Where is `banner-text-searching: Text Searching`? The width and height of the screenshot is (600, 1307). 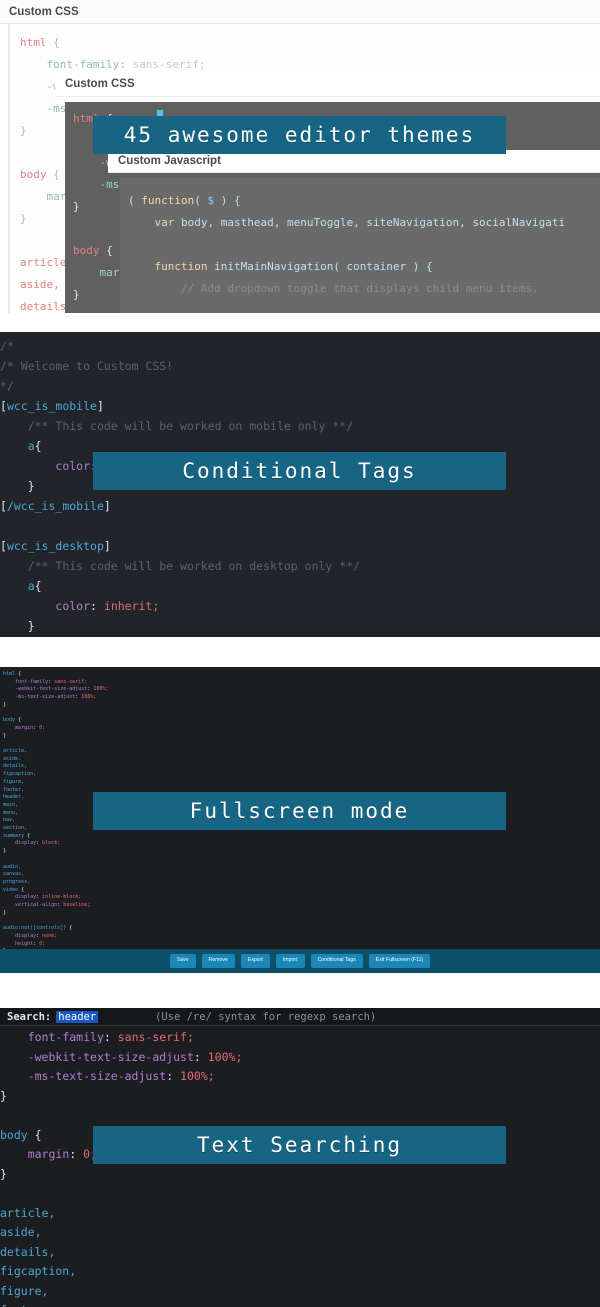
banner-text-searching: Text Searching is located at coordinates (299, 1145).